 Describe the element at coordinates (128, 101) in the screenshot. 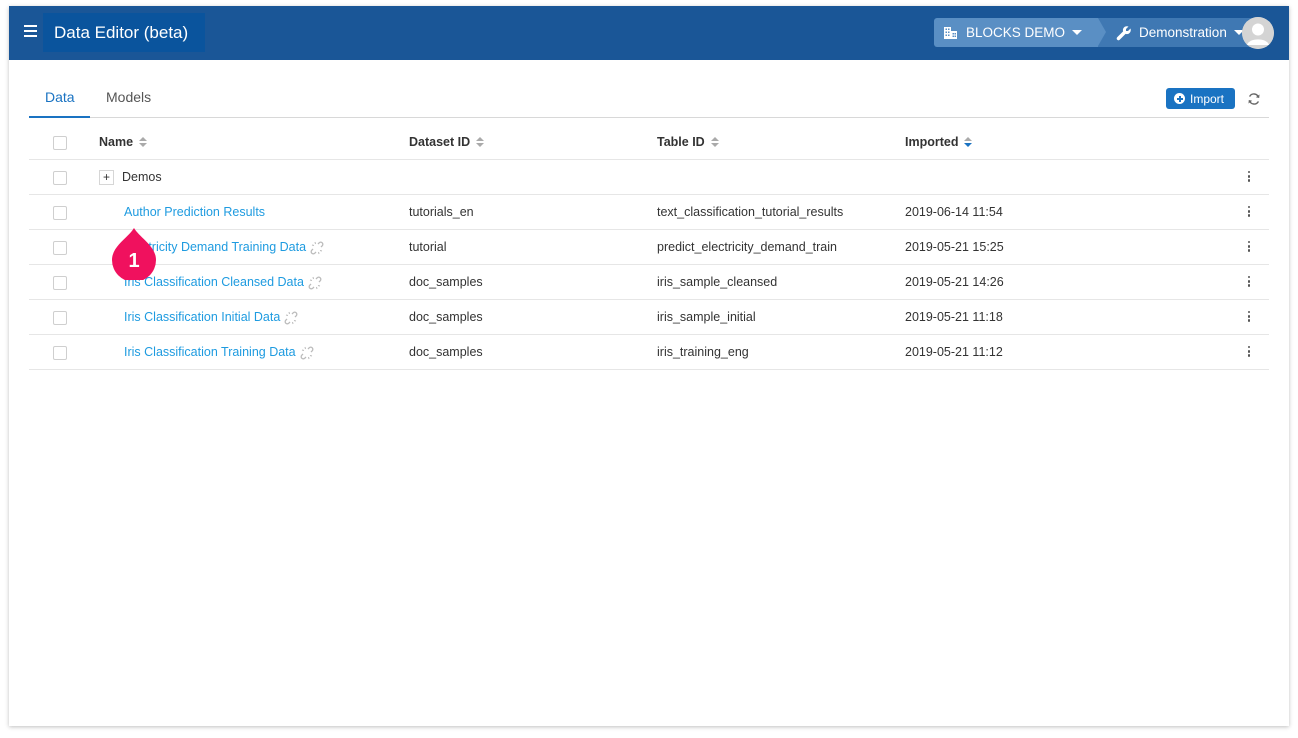

I see `tab-models: Models` at that location.